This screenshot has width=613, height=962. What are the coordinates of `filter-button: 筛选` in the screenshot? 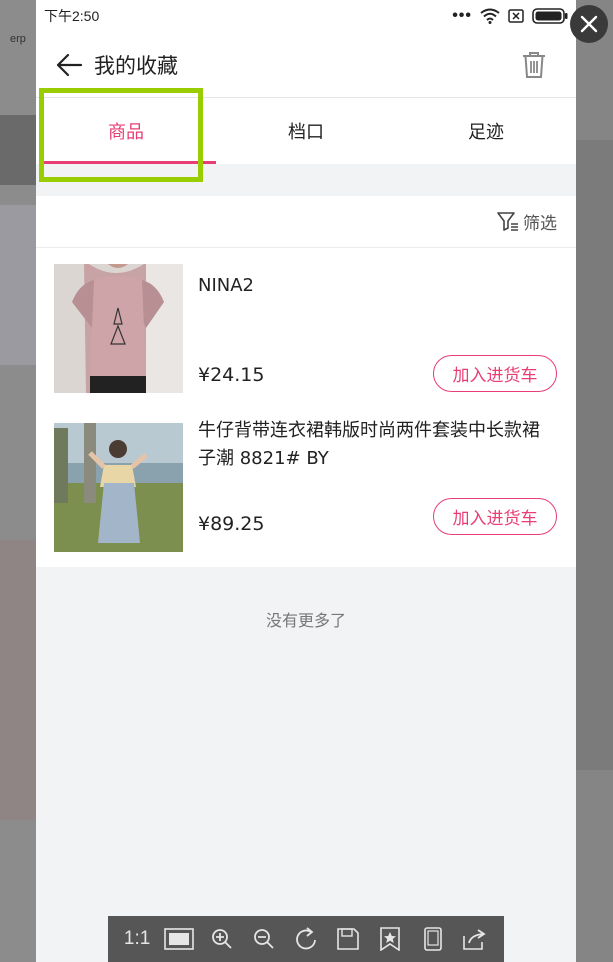 It's located at (527, 221).